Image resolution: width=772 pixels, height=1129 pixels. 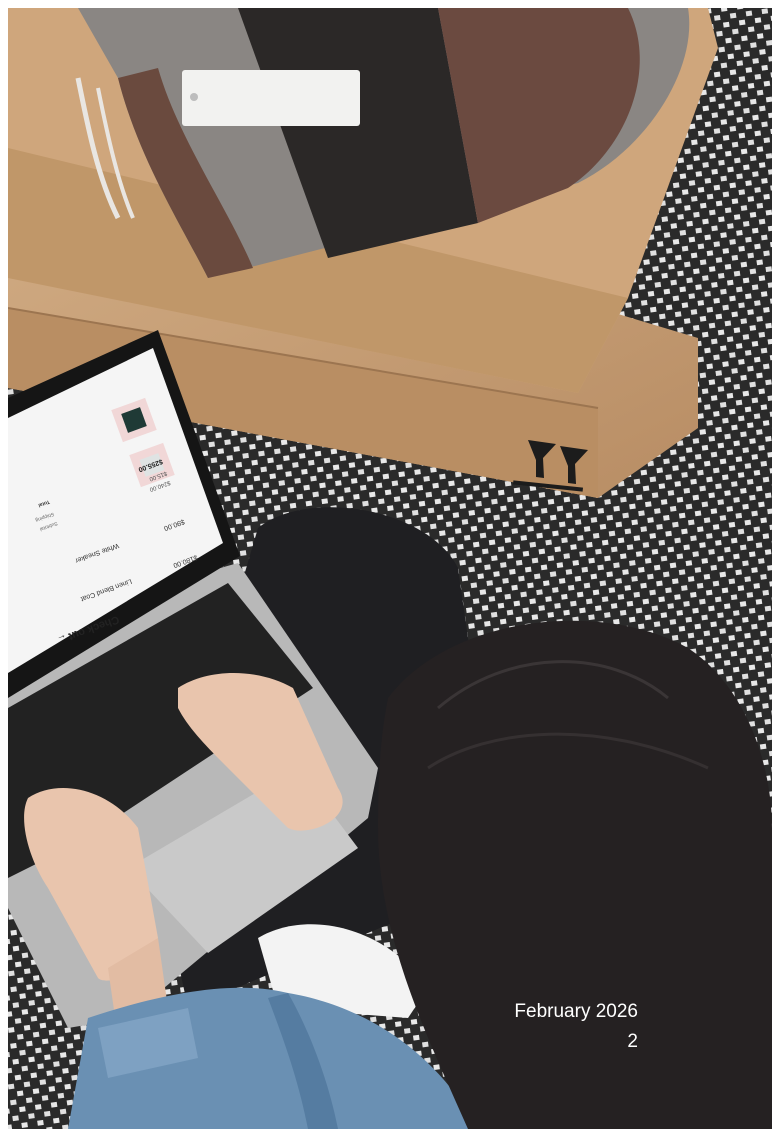 What do you see at coordinates (632, 1041) in the screenshot?
I see `page-number: 2` at bounding box center [632, 1041].